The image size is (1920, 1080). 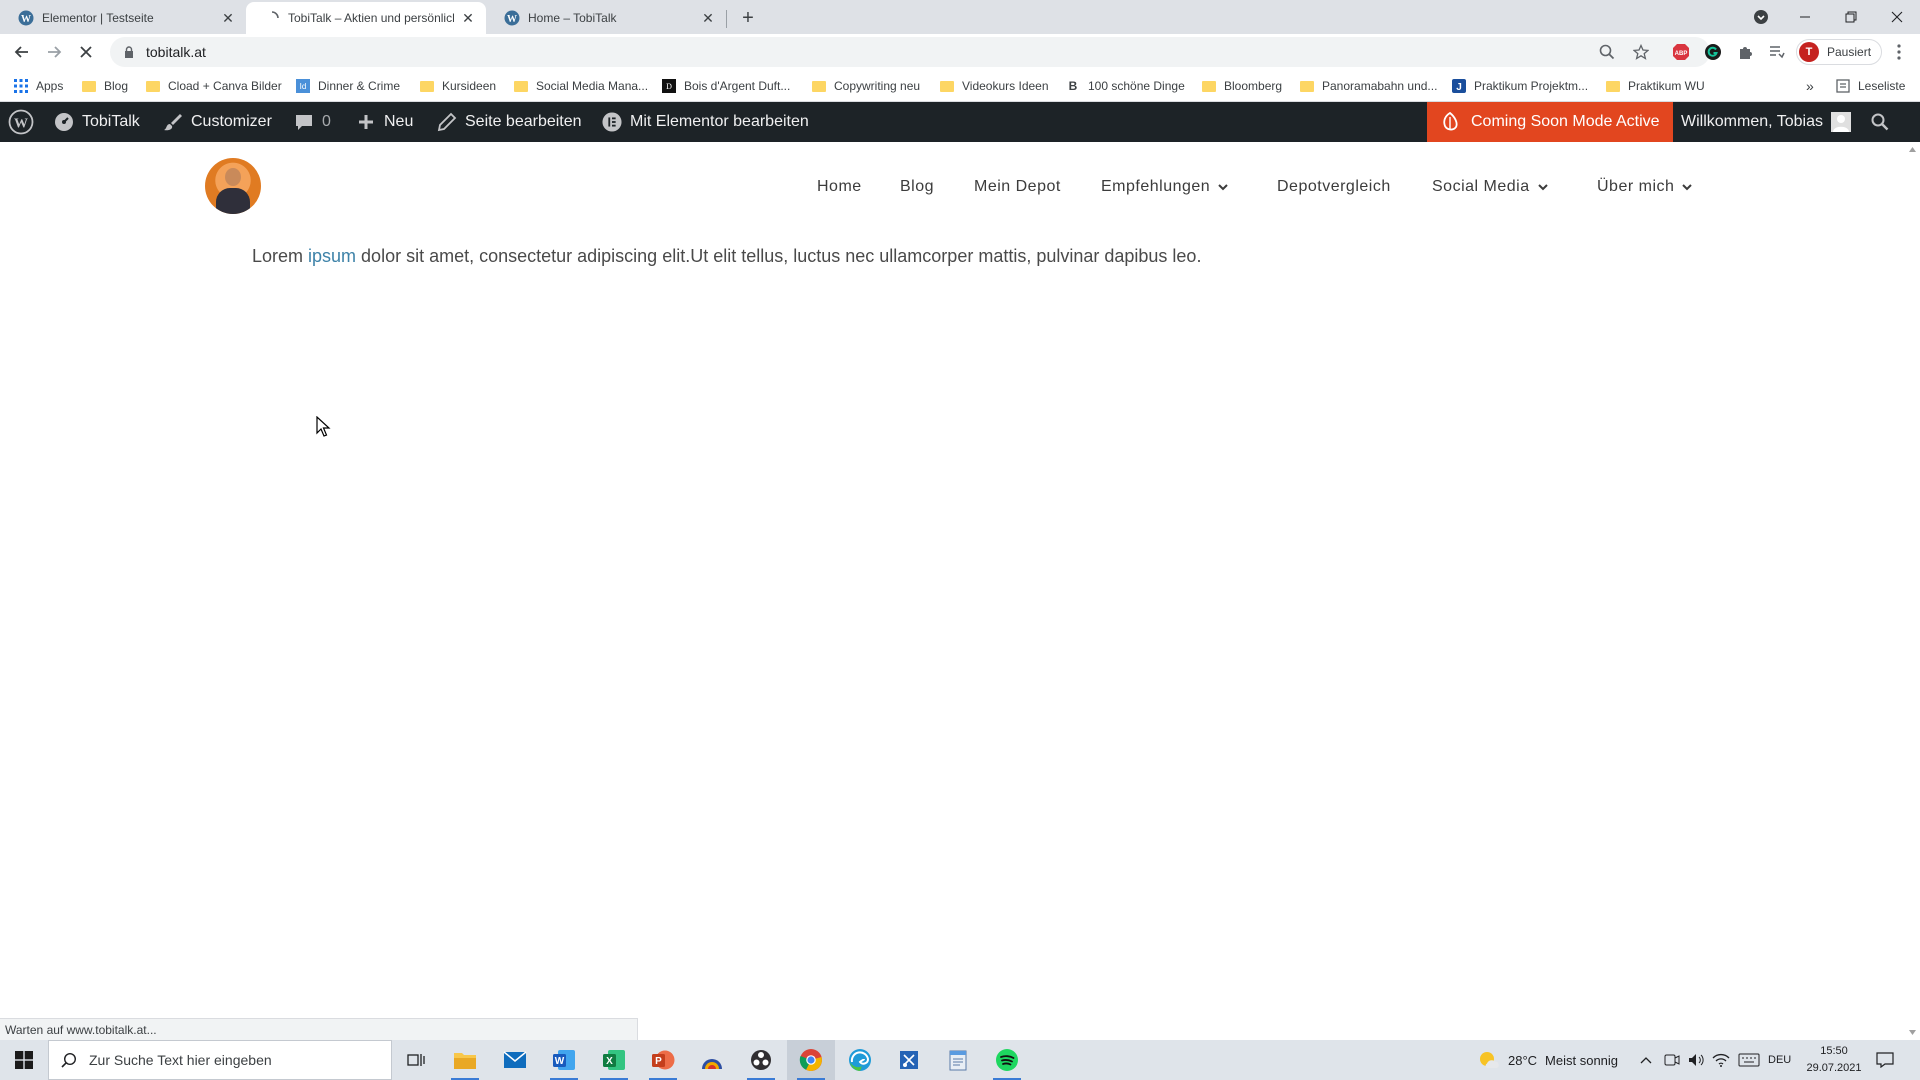 What do you see at coordinates (761, 1060) in the screenshot?
I see `obs-icon` at bounding box center [761, 1060].